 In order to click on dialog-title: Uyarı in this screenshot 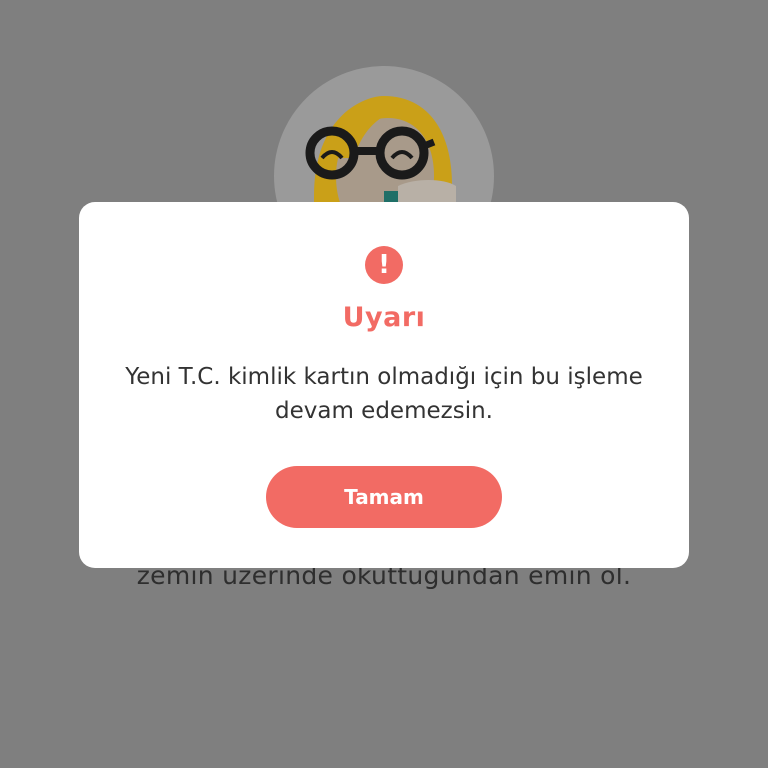, I will do `click(384, 317)`.